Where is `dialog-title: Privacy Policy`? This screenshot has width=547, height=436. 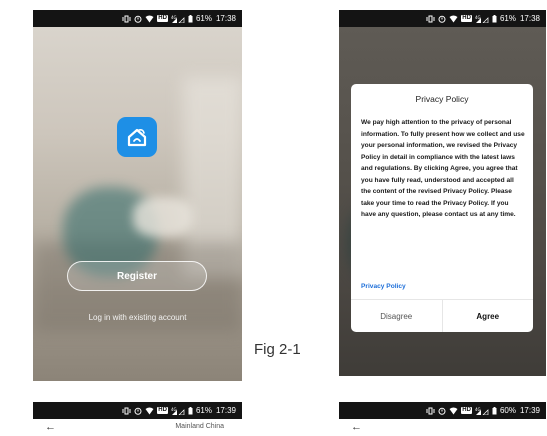
dialog-title: Privacy Policy is located at coordinates (442, 99).